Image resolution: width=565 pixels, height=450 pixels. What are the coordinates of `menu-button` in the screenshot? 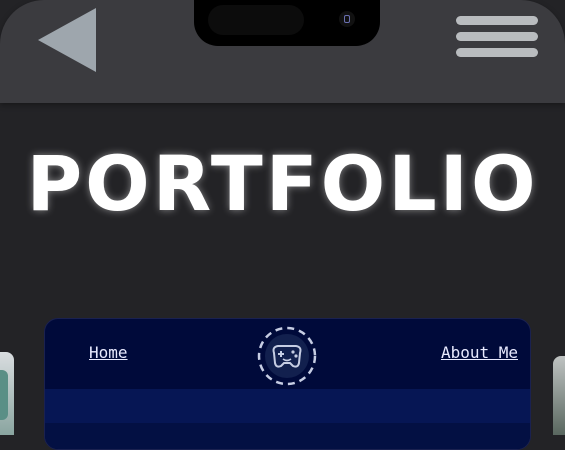 It's located at (497, 38).